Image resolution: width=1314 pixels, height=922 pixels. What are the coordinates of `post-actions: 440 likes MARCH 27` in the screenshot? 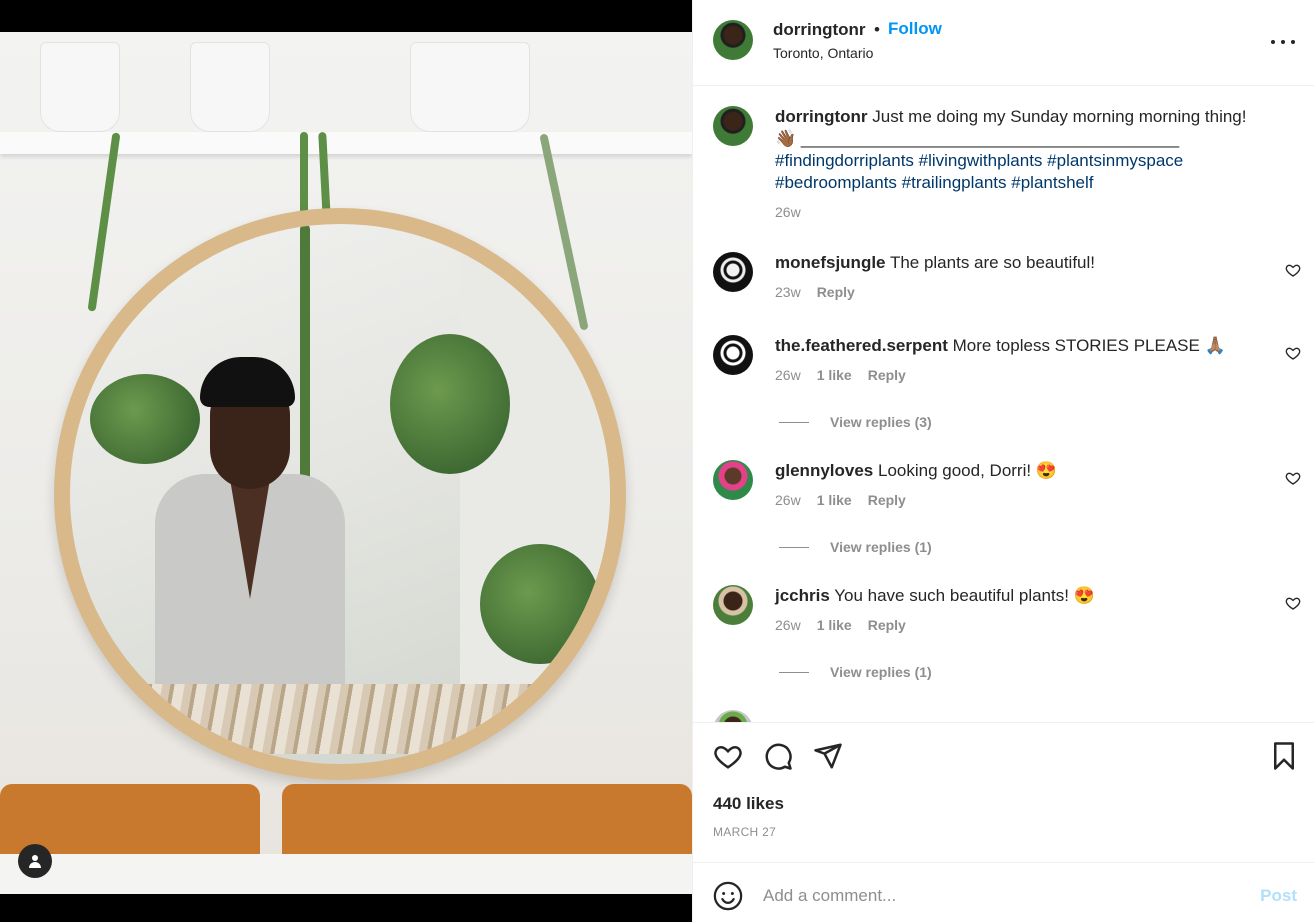 It's located at (1003, 792).